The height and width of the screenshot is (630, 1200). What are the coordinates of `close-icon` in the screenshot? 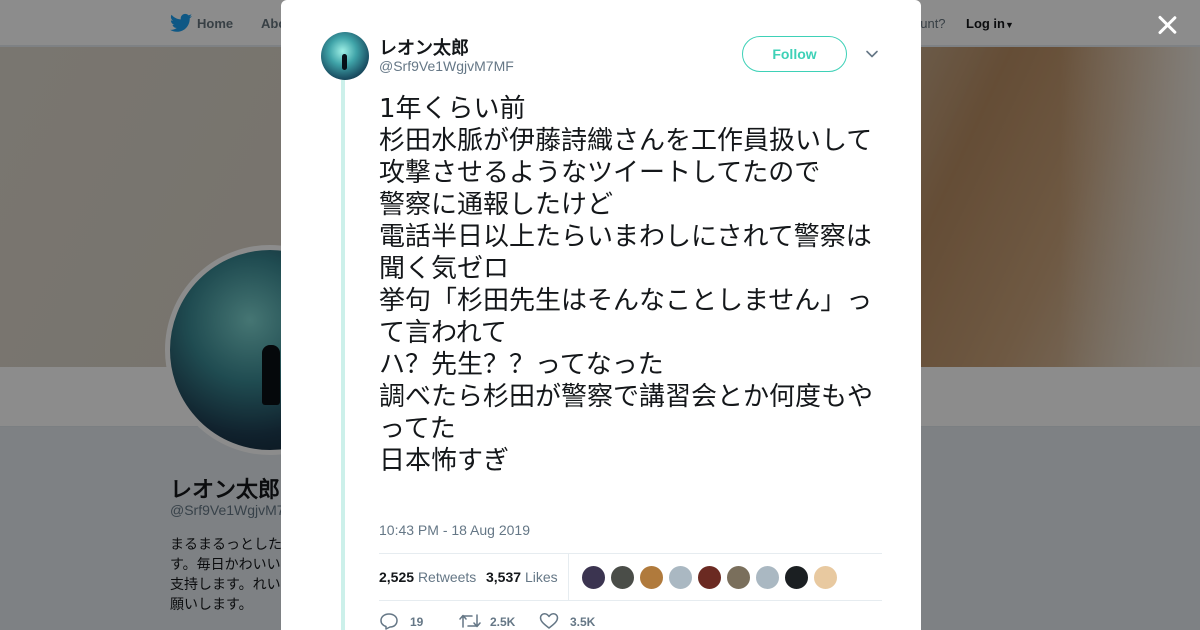 It's located at (1167, 25).